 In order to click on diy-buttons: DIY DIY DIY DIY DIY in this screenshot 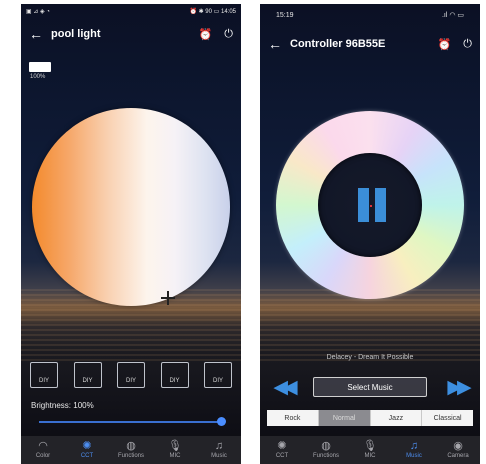, I will do `click(131, 375)`.